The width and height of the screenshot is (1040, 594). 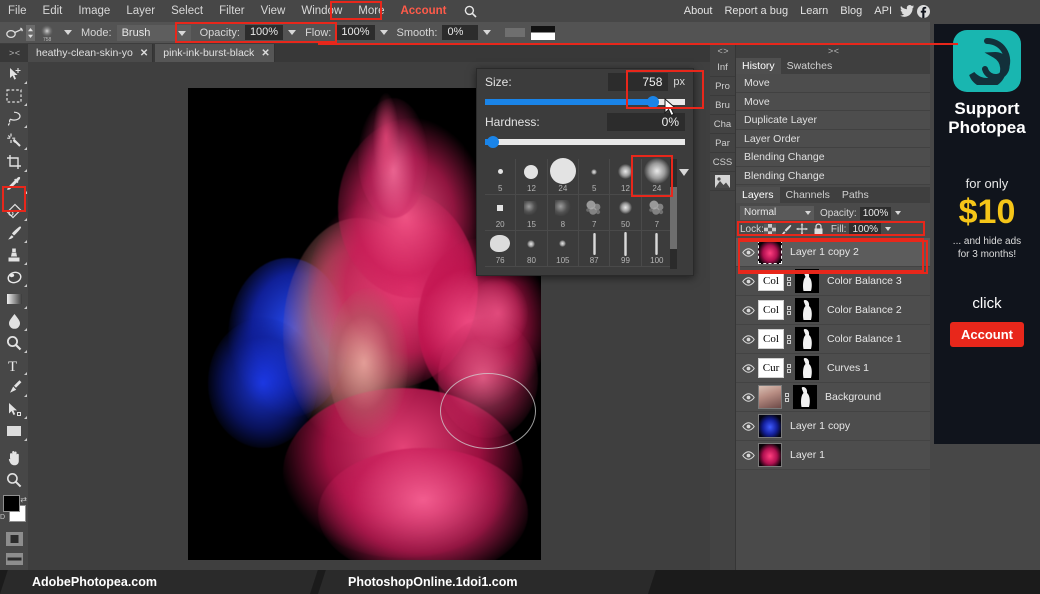 I want to click on brush-size-input: 758, so click(x=638, y=82).